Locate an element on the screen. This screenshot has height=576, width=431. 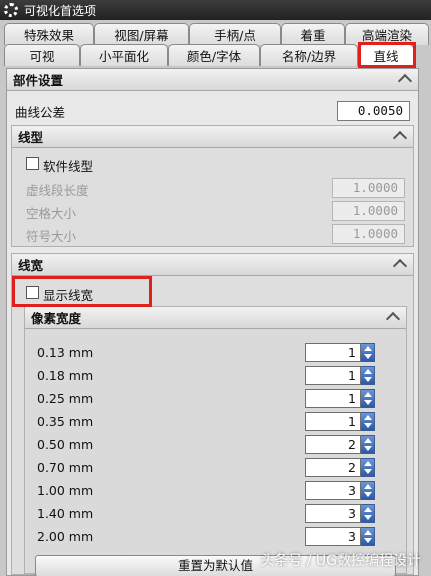
width-row-label: 0.70 mm is located at coordinates (65, 467).